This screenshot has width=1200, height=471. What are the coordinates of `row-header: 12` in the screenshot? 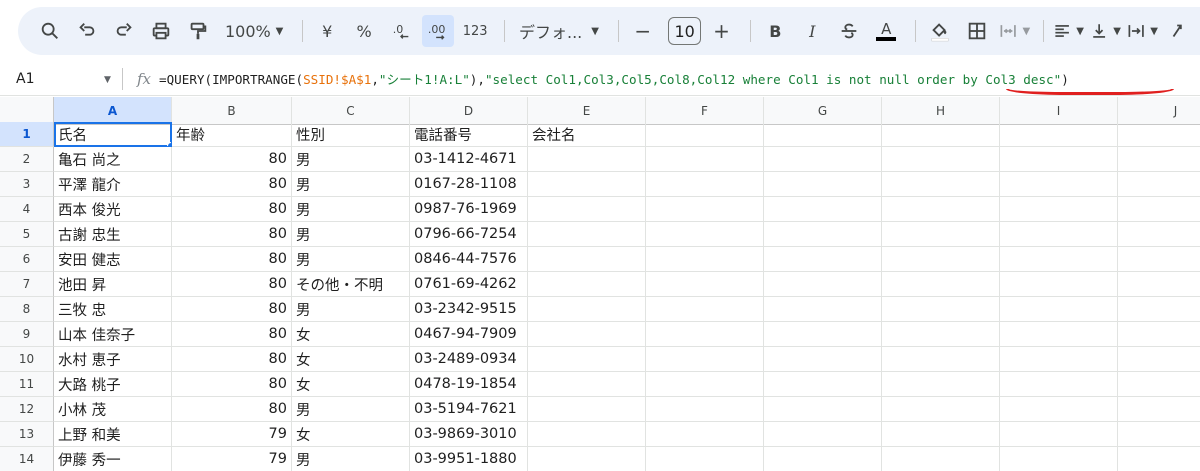 It's located at (27, 409).